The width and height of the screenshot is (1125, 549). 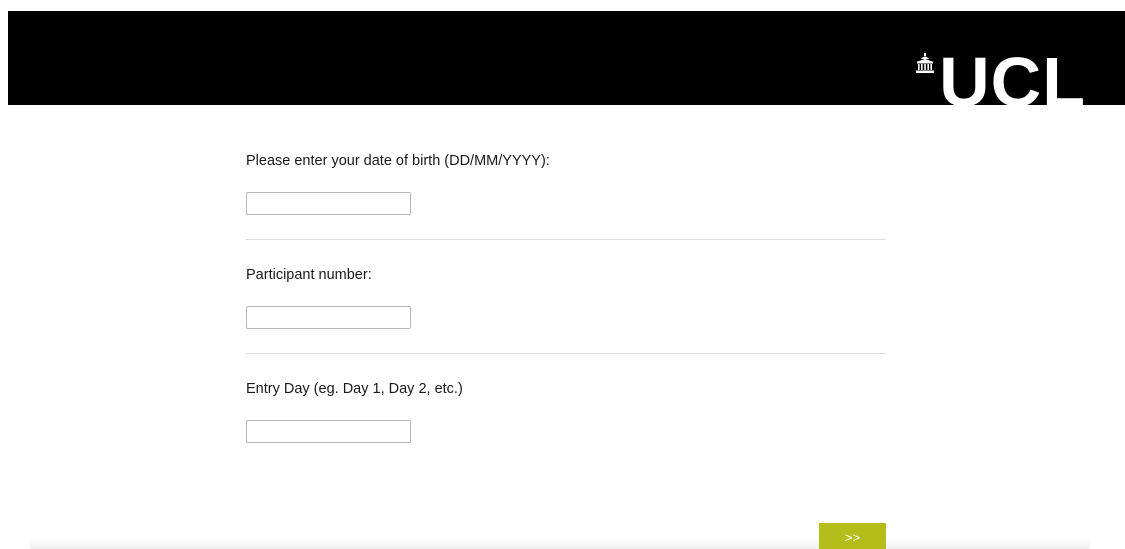 What do you see at coordinates (328, 317) in the screenshot?
I see `participant-number-input` at bounding box center [328, 317].